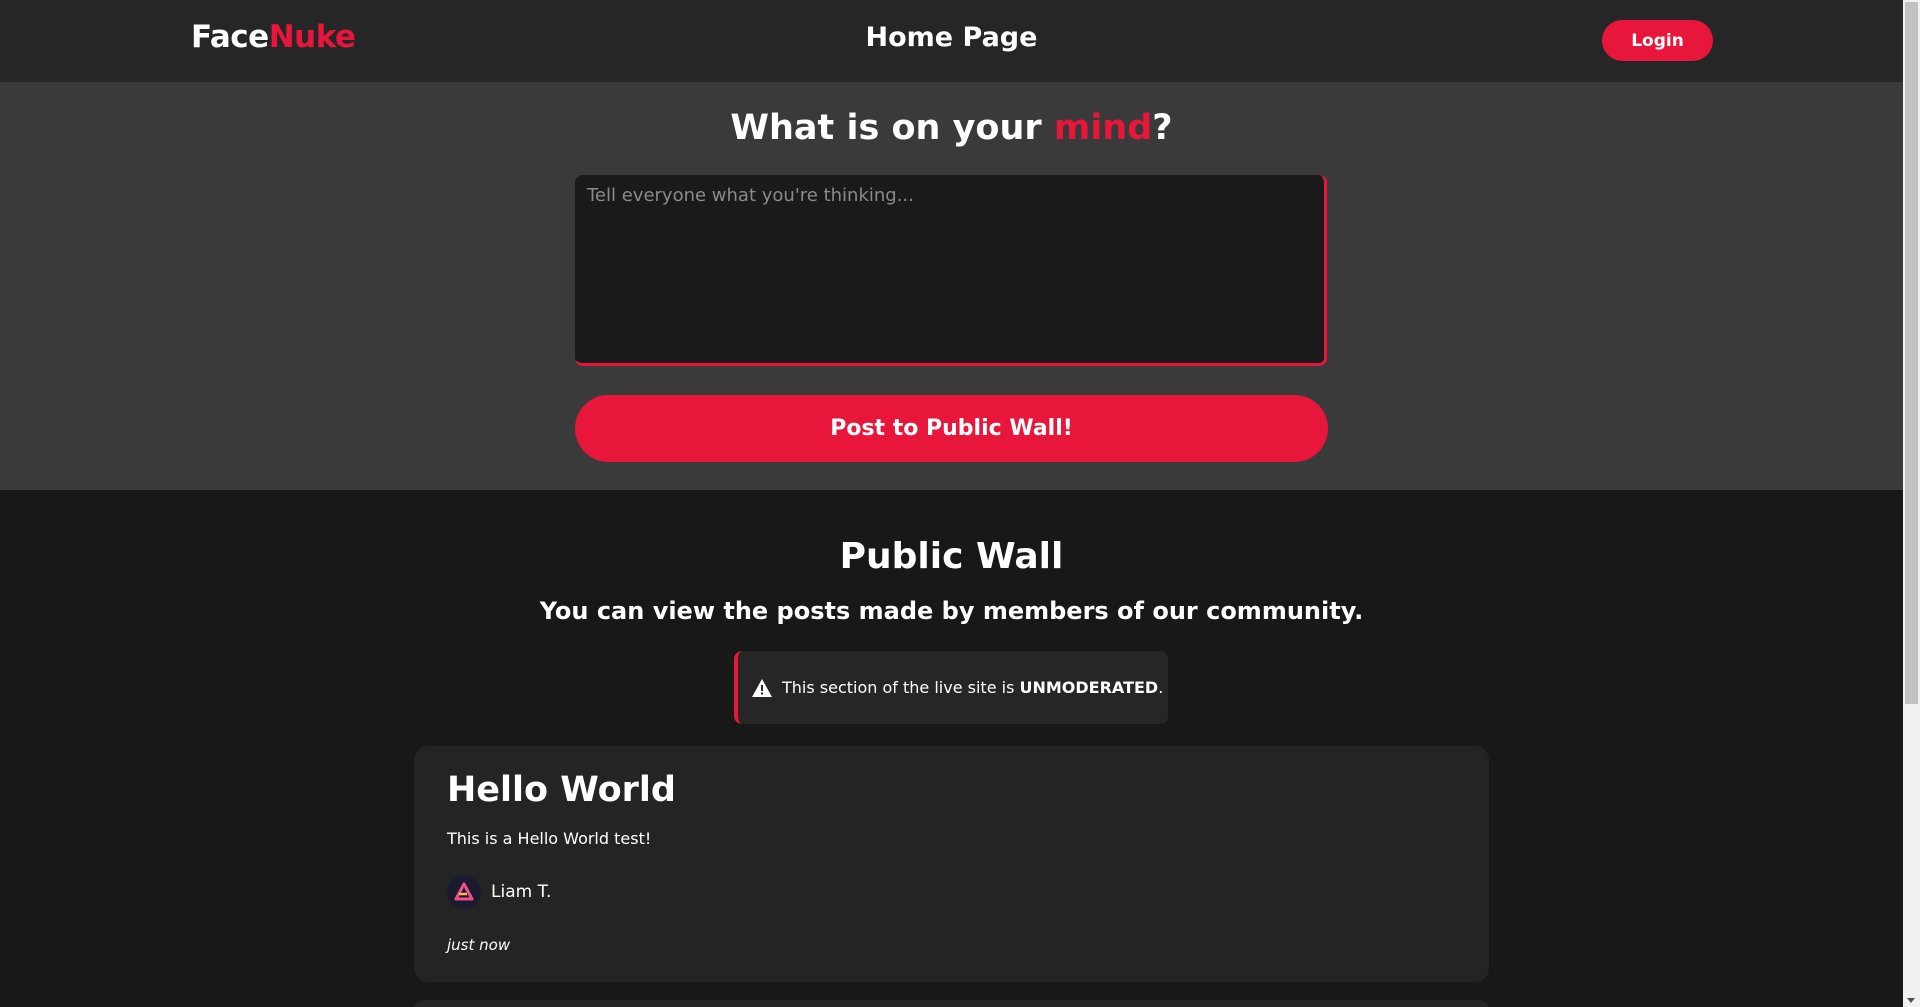  What do you see at coordinates (951, 41) in the screenshot?
I see `top-navbar: FaceNuke Home Page Login` at bounding box center [951, 41].